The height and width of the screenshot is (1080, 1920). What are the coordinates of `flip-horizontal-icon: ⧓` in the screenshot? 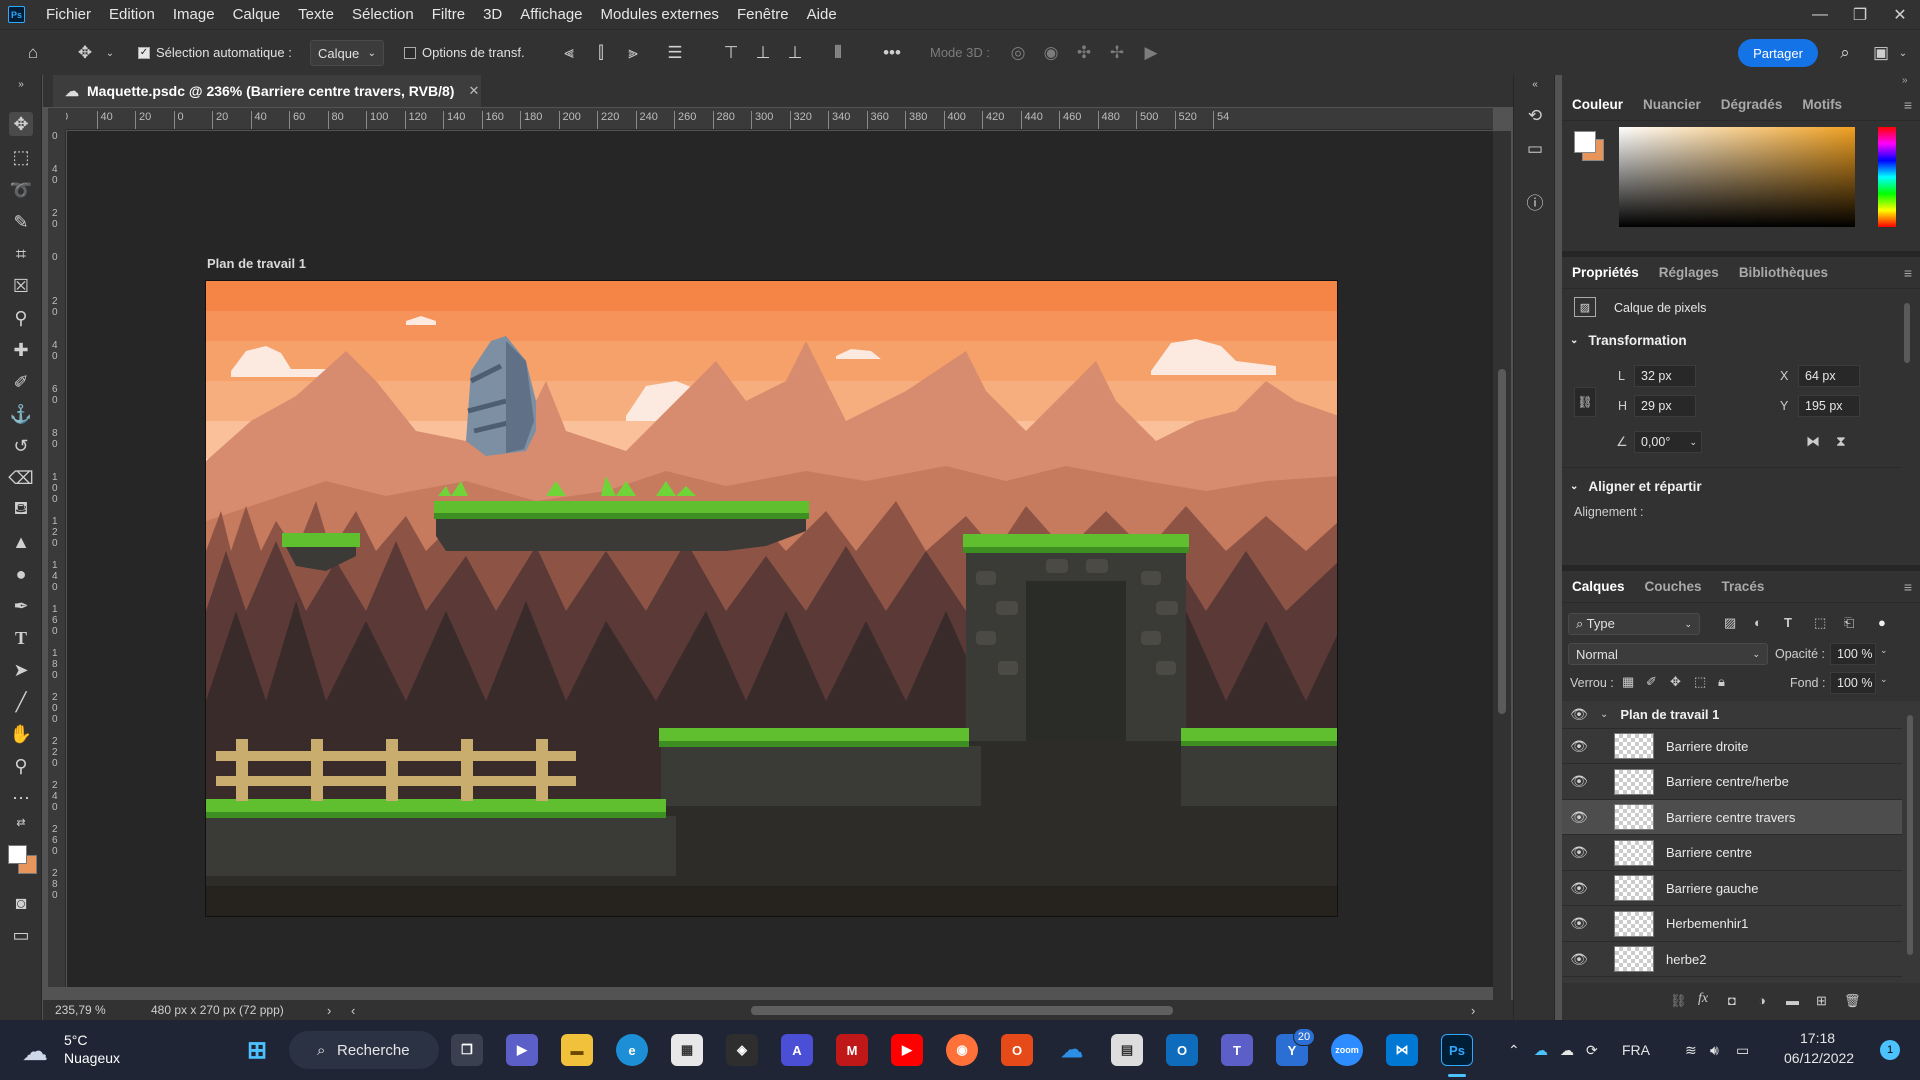 It's located at (1813, 441).